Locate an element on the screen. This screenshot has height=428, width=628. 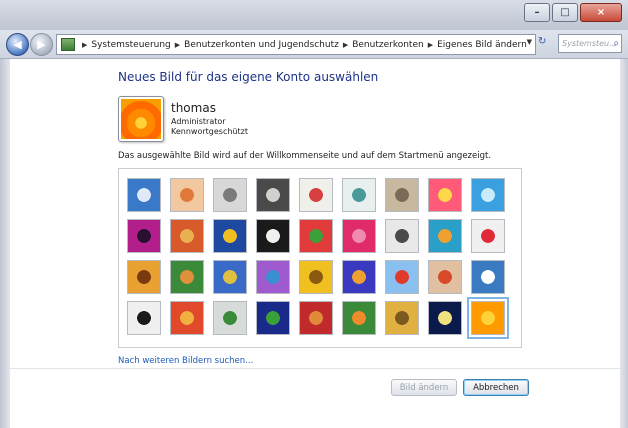
pinwheel-icon is located at coordinates (488, 195).